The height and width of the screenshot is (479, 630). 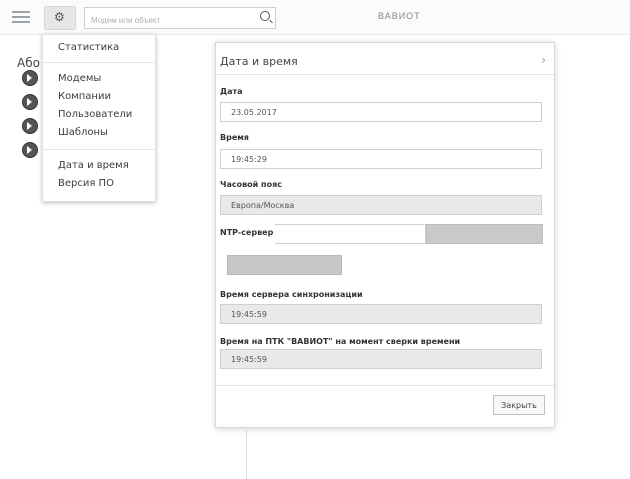 I want to click on date-field: 23.05.2017, so click(x=381, y=112).